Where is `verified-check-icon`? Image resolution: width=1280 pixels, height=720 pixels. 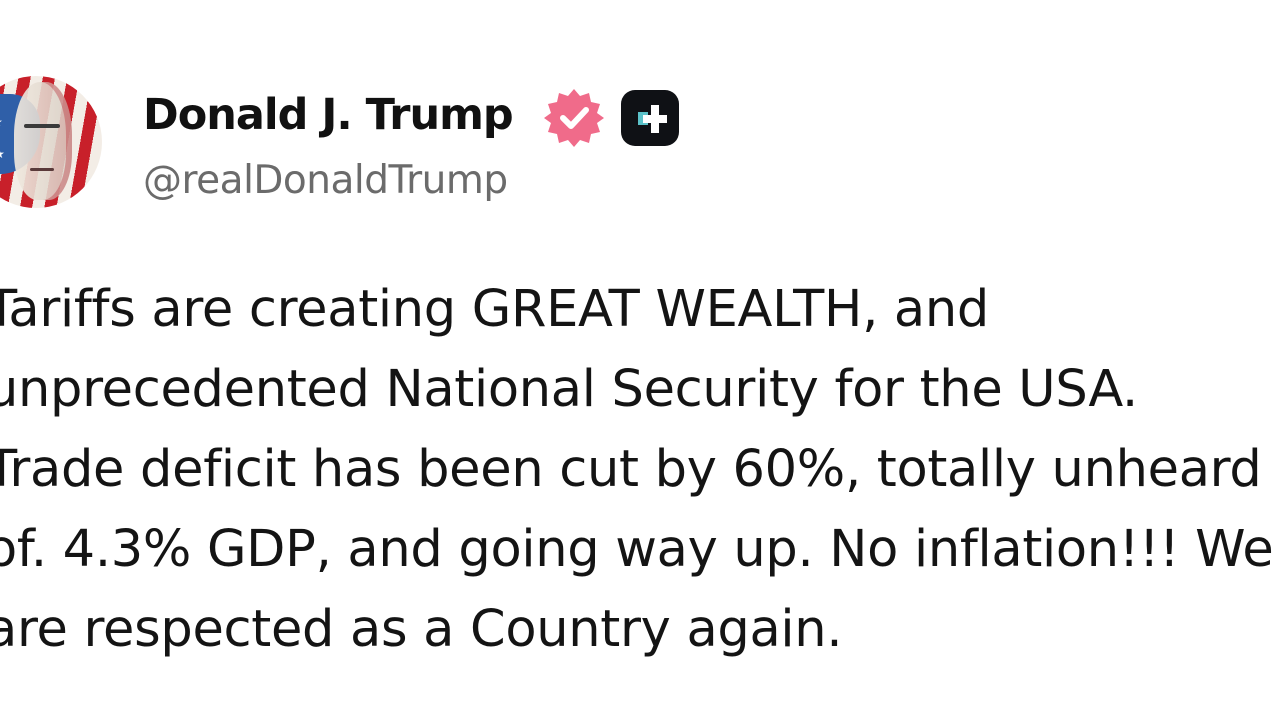 verified-check-icon is located at coordinates (574, 118).